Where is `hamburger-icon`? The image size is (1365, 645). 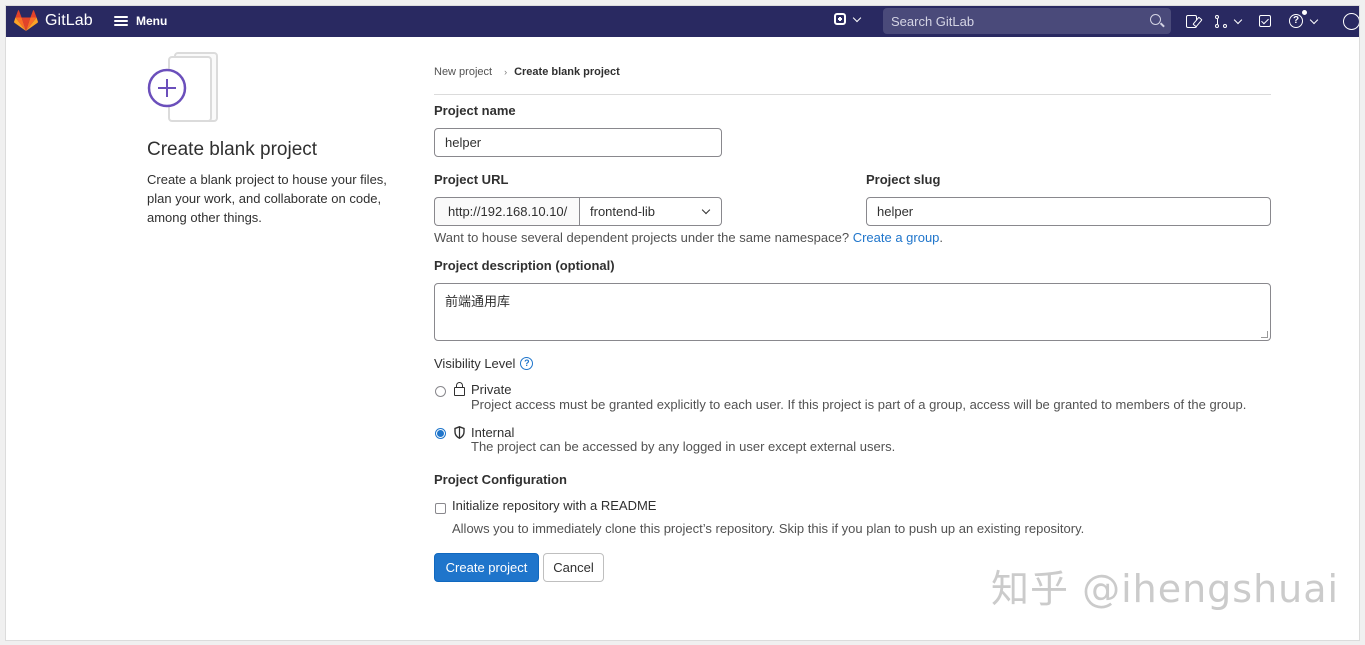 hamburger-icon is located at coordinates (121, 21).